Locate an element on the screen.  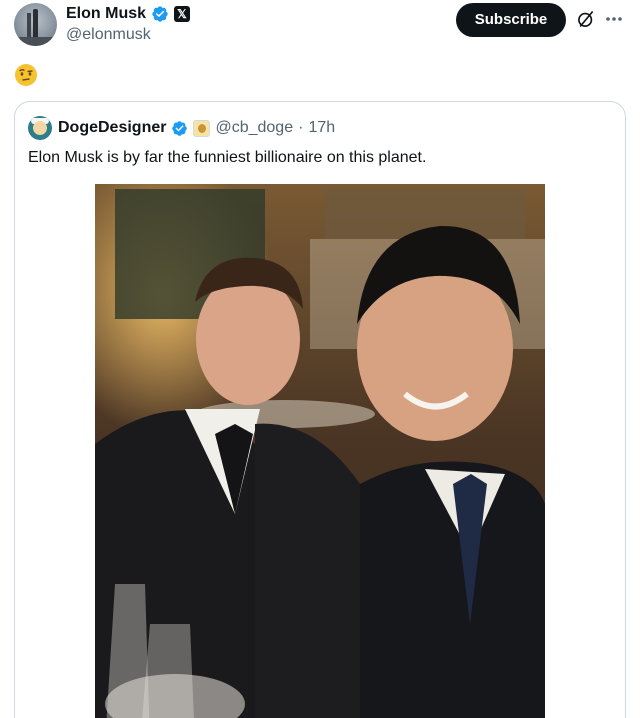
more-options-icon is located at coordinates (614, 19).